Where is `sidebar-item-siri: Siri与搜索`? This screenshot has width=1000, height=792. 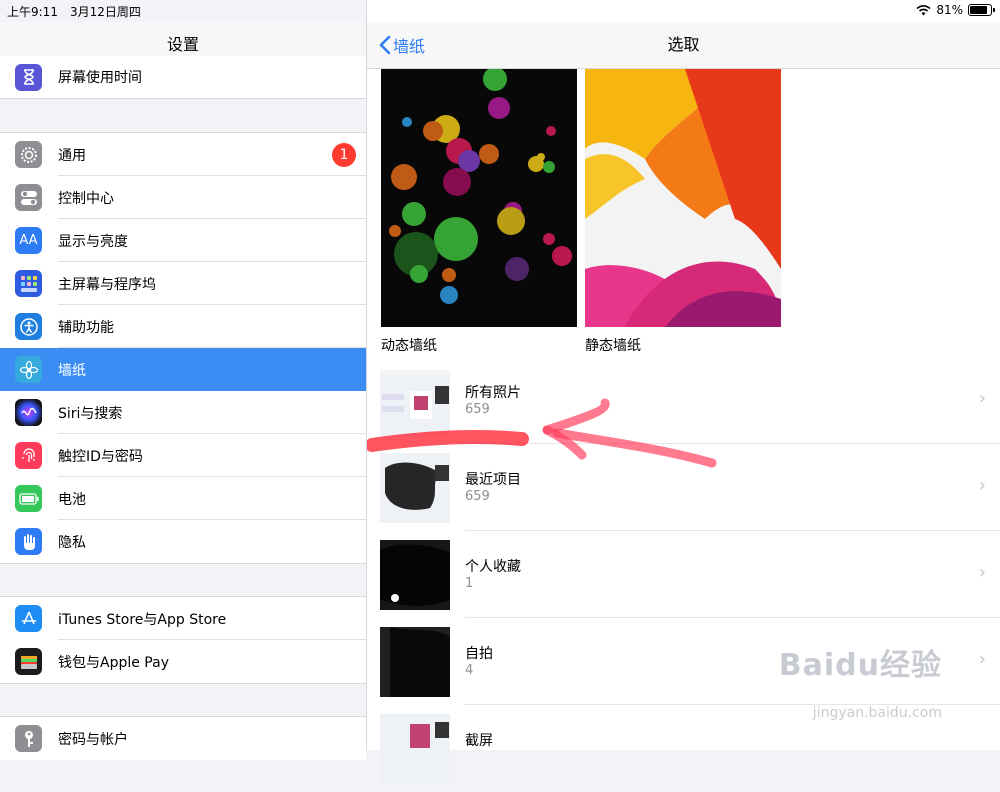 sidebar-item-siri: Siri与搜索 is located at coordinates (183, 412).